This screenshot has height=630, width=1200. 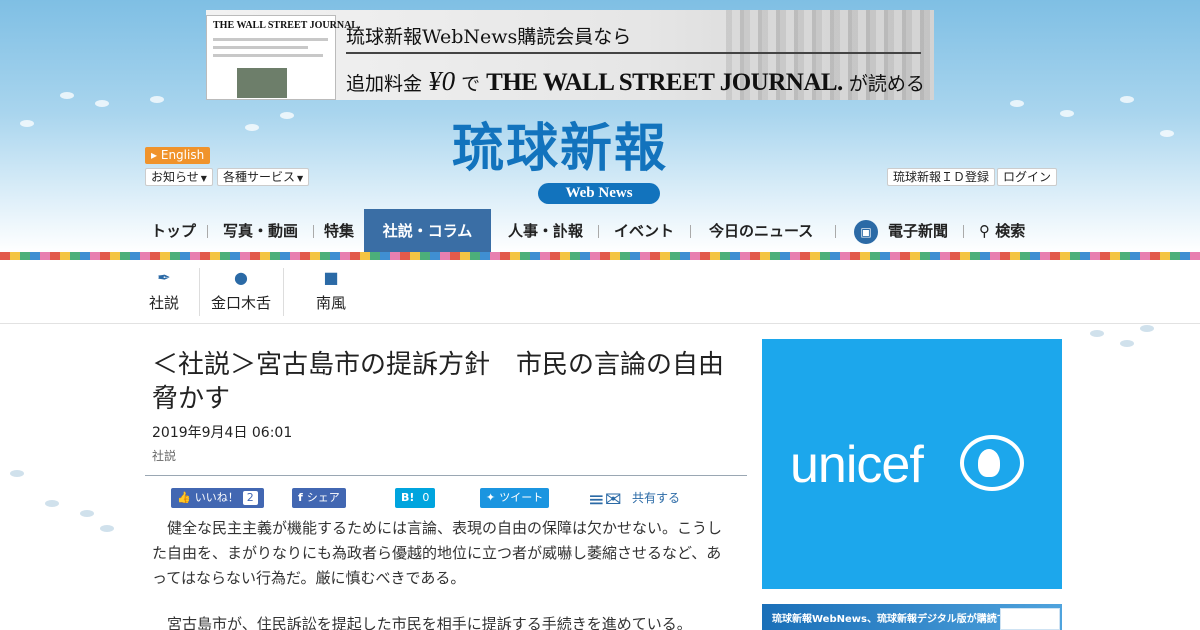 I want to click on nav-search: ⚲ 検索, so click(x=1002, y=231).